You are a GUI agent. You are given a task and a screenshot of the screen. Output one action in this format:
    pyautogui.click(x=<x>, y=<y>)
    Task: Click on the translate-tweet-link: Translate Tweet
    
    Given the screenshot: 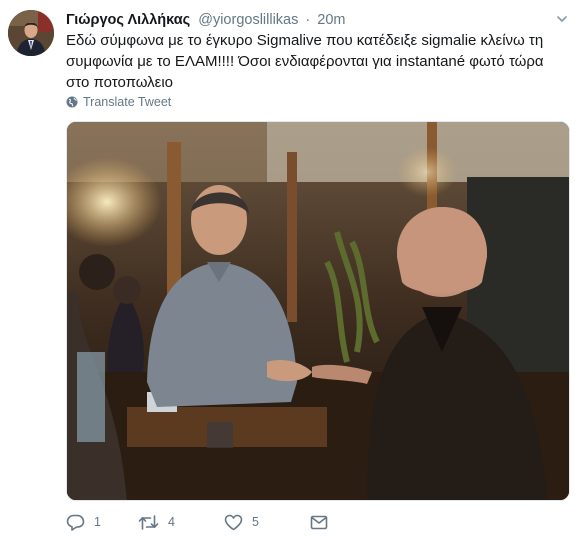 What is the action you would take?
    pyautogui.click(x=118, y=102)
    